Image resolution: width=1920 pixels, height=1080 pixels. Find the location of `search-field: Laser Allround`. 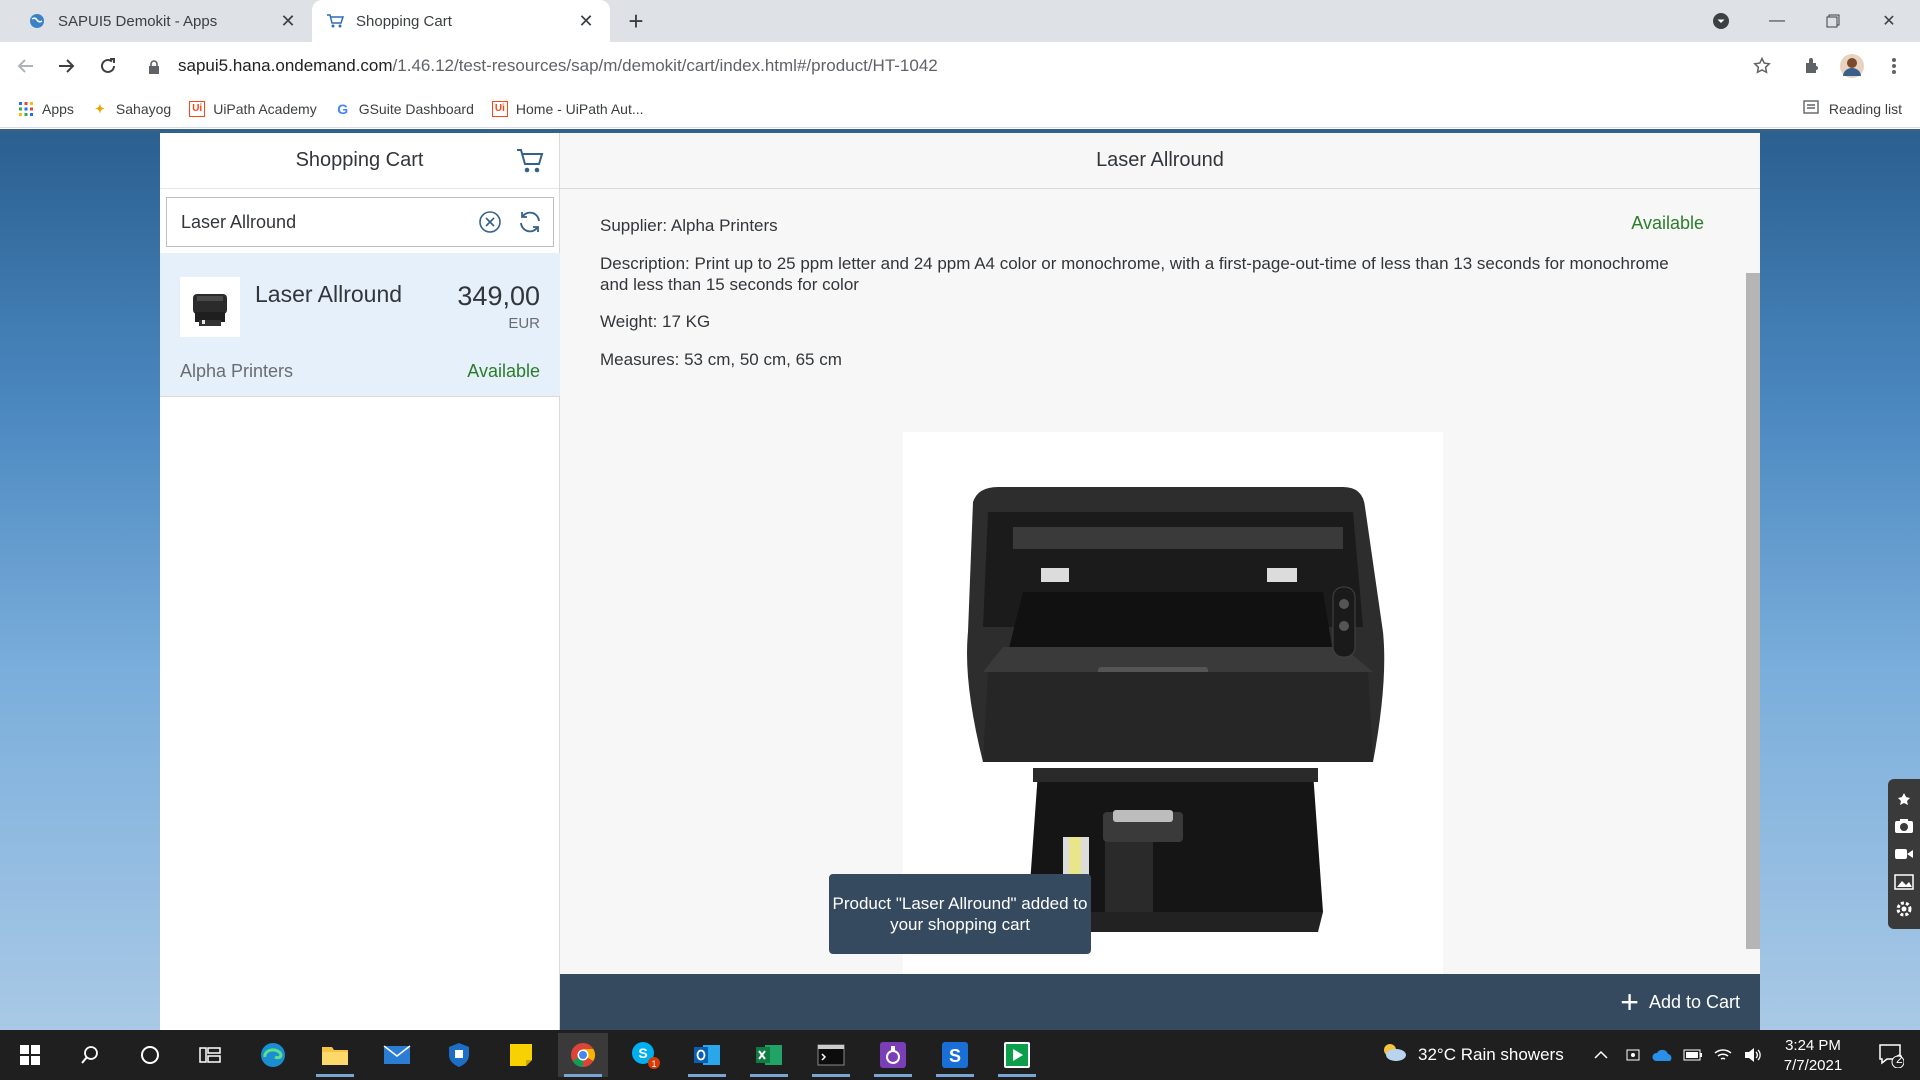

search-field: Laser Allround is located at coordinates (360, 222).